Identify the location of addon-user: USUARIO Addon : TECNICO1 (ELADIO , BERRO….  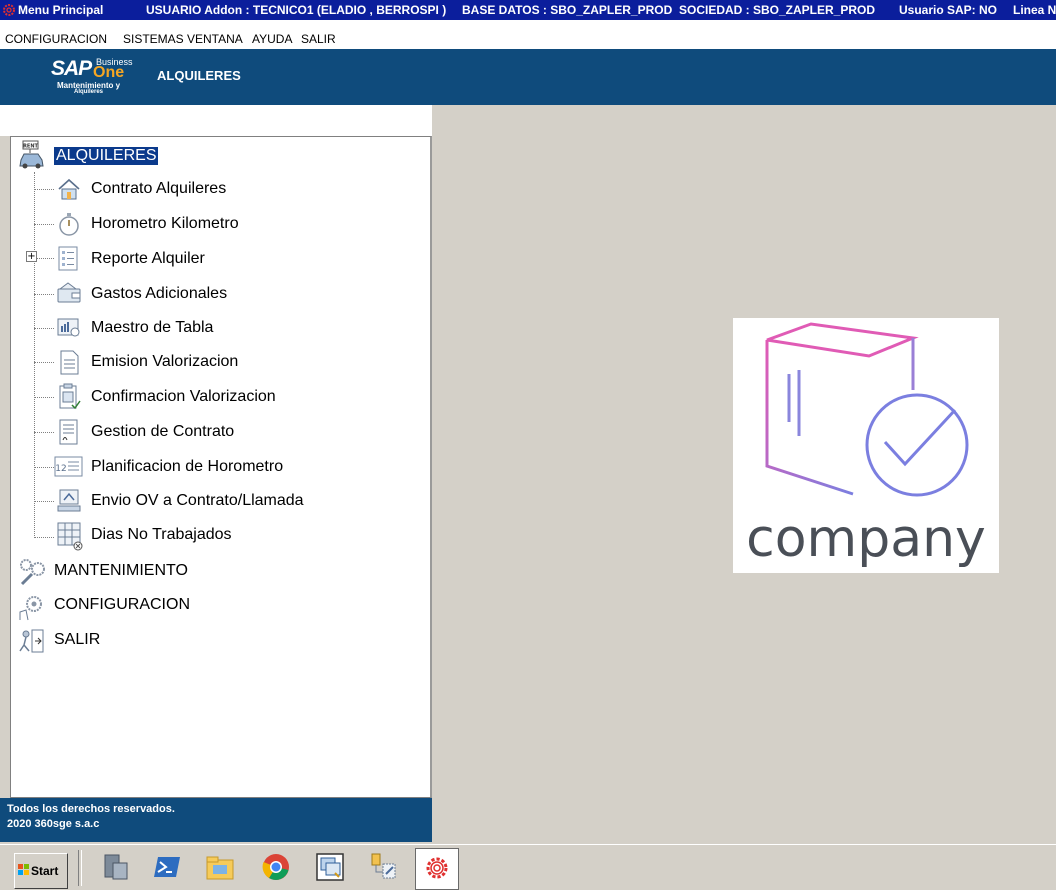
(296, 10).